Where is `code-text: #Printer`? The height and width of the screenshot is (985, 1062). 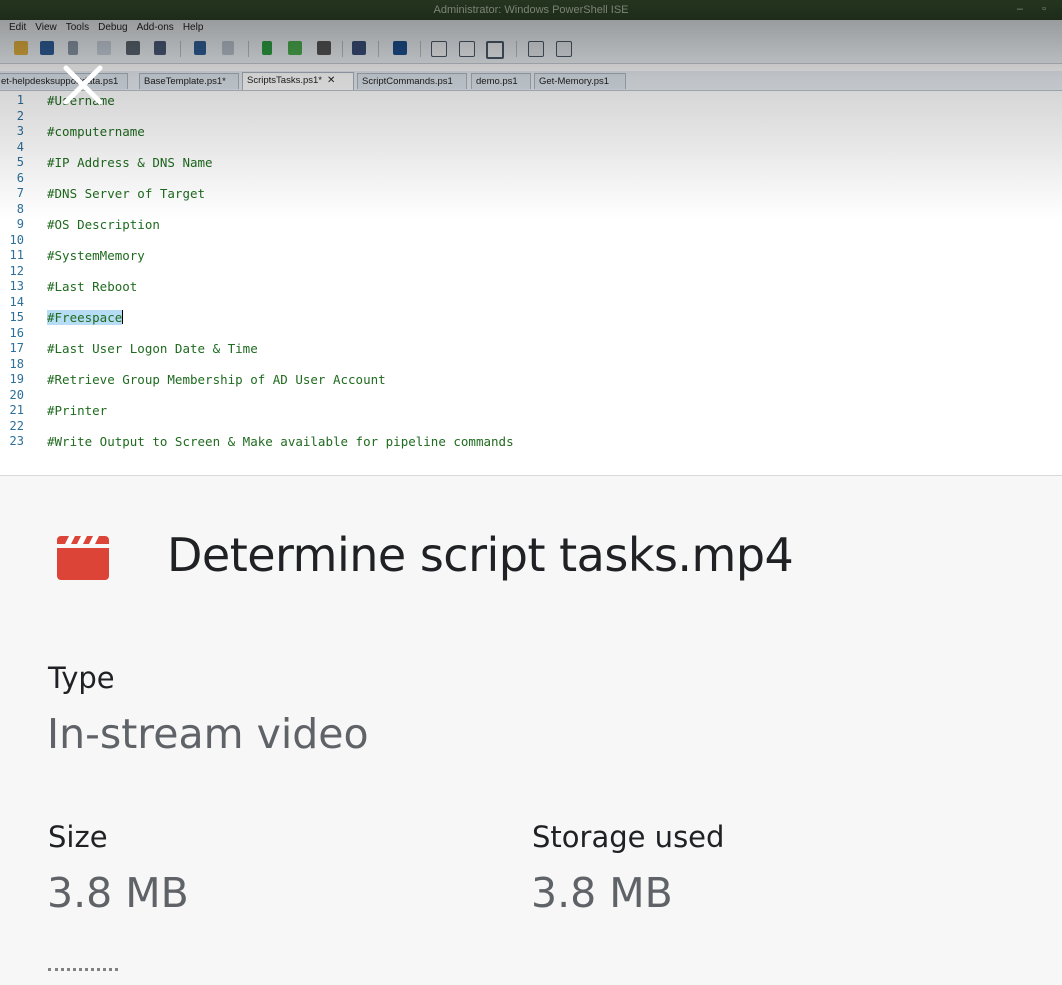 code-text: #Printer is located at coordinates (77, 410).